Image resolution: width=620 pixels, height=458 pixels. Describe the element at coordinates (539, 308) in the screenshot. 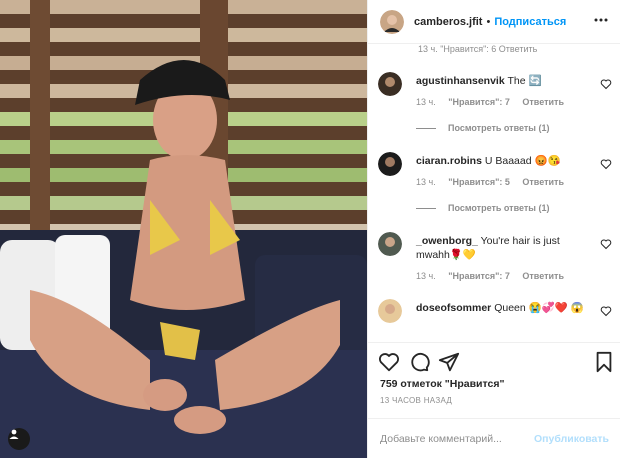

I see `comment-message: Queen 😭💞❤️ 😱` at that location.